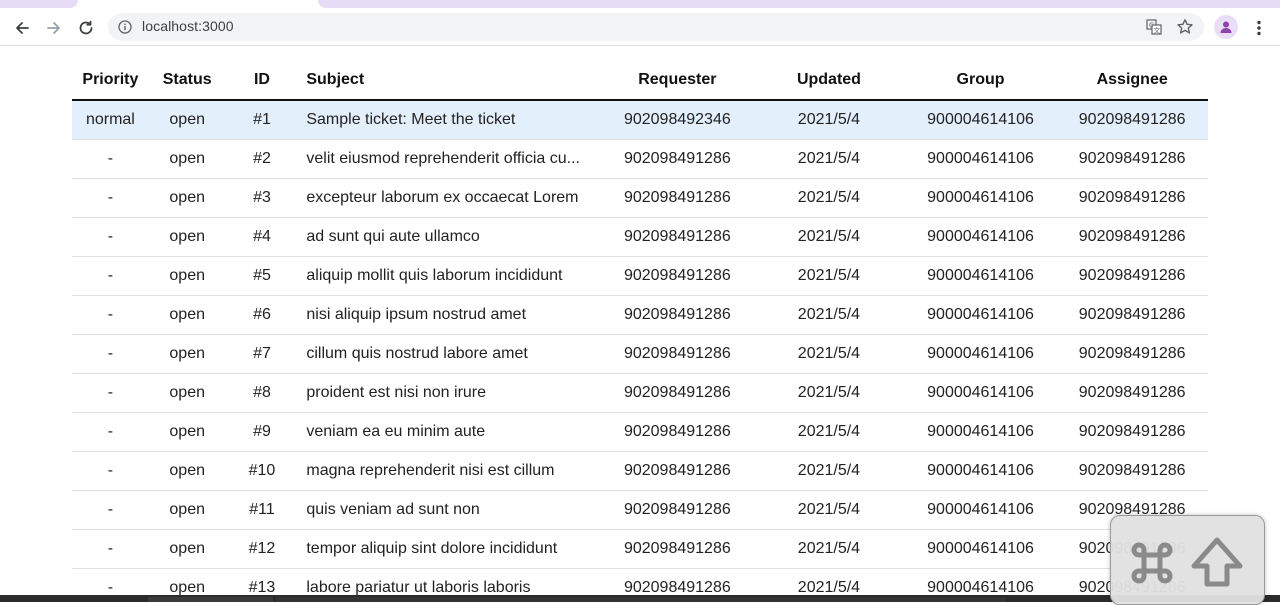 The height and width of the screenshot is (605, 1280). I want to click on cell-id: #11, so click(262, 510).